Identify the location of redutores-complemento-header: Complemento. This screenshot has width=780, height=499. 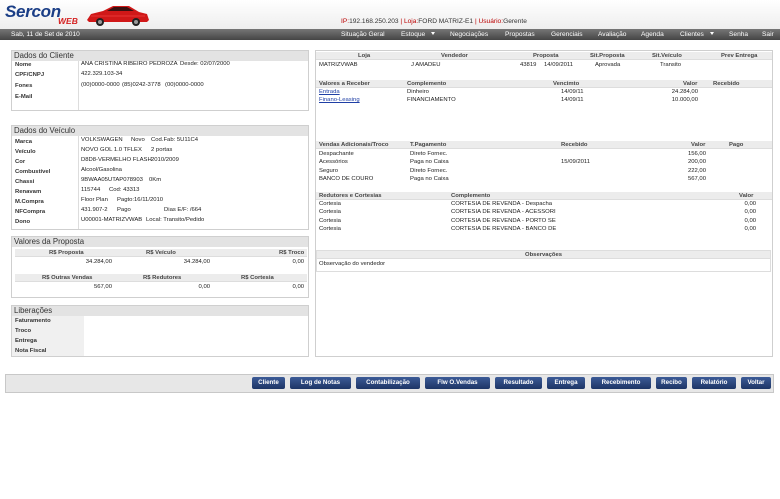
(471, 196).